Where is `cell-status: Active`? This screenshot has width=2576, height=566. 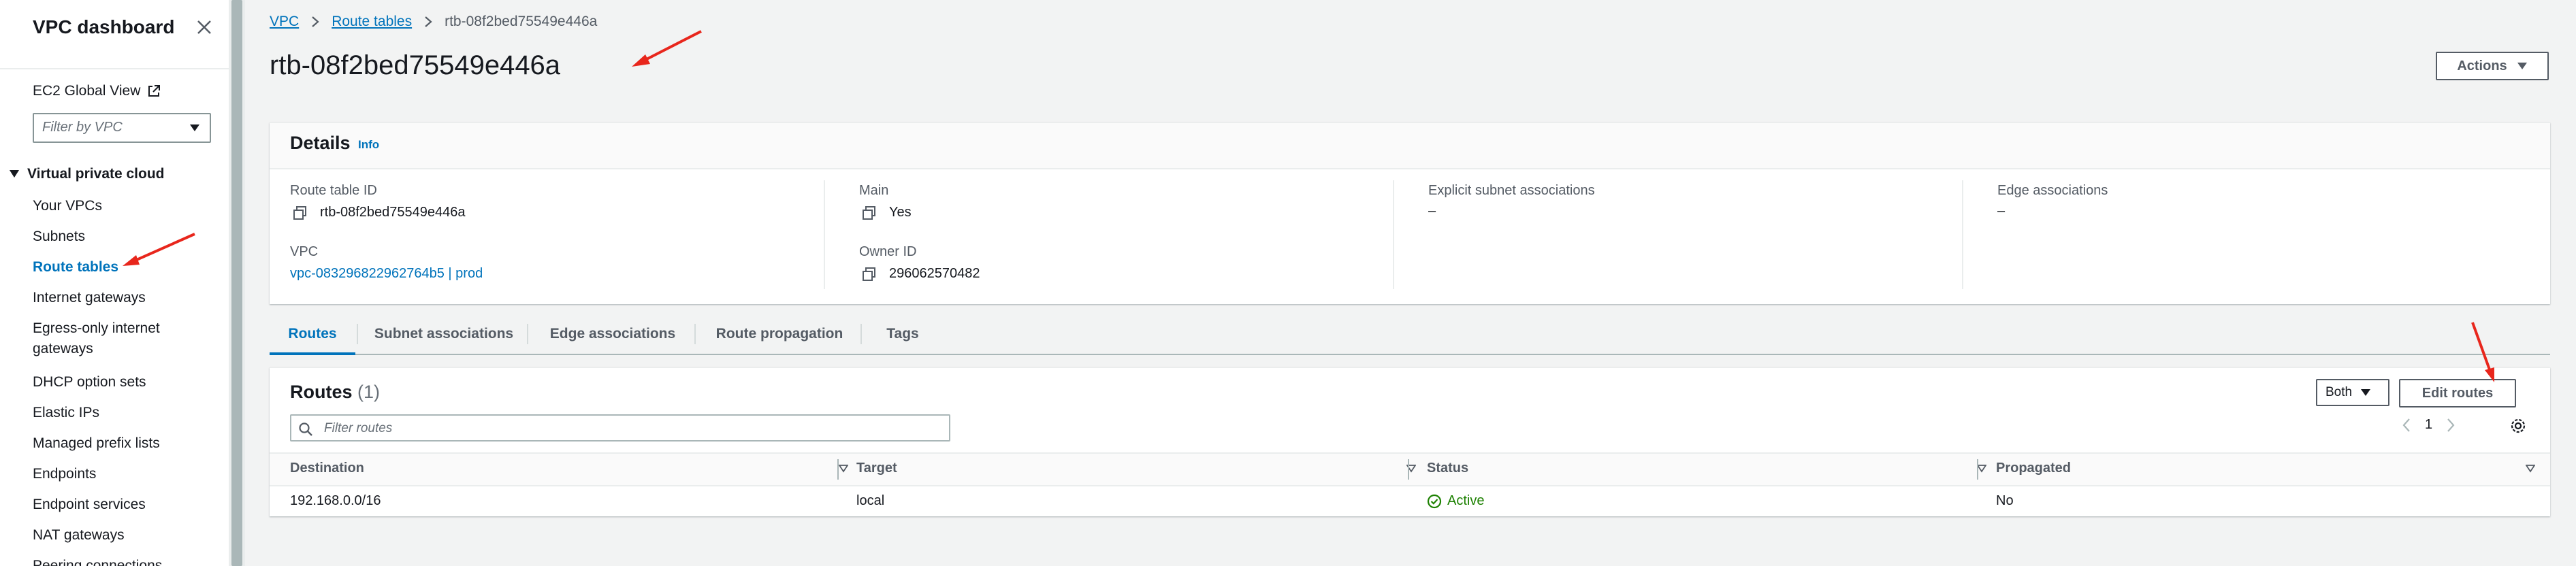 cell-status: Active is located at coordinates (1455, 501).